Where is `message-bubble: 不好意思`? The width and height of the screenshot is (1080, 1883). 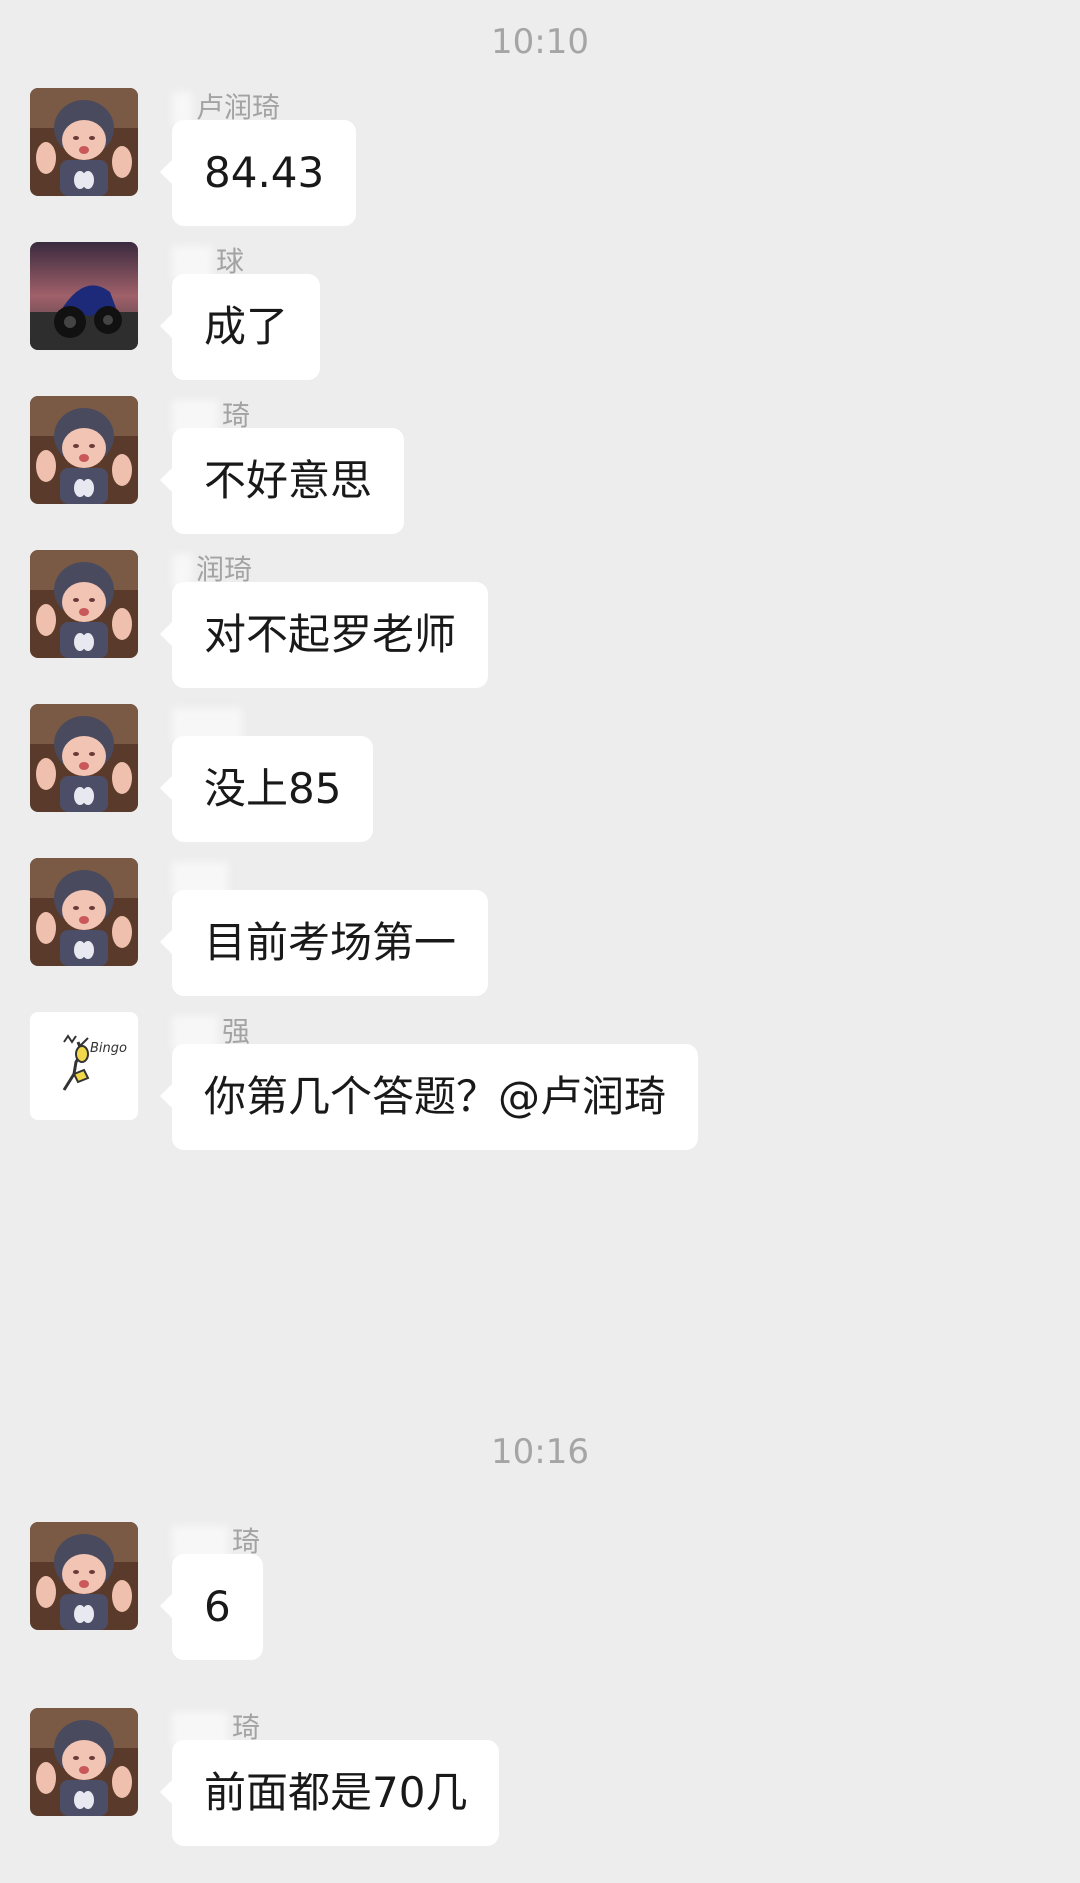
message-bubble: 不好意思 is located at coordinates (282, 481).